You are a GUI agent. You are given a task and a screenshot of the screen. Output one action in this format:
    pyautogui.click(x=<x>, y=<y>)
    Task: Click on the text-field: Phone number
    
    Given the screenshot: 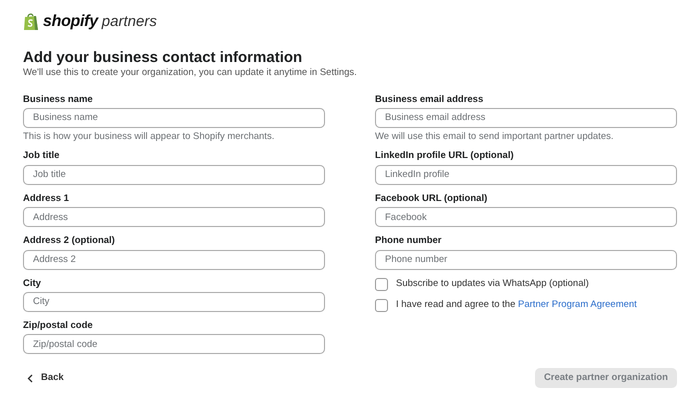 What is the action you would take?
    pyautogui.click(x=526, y=260)
    